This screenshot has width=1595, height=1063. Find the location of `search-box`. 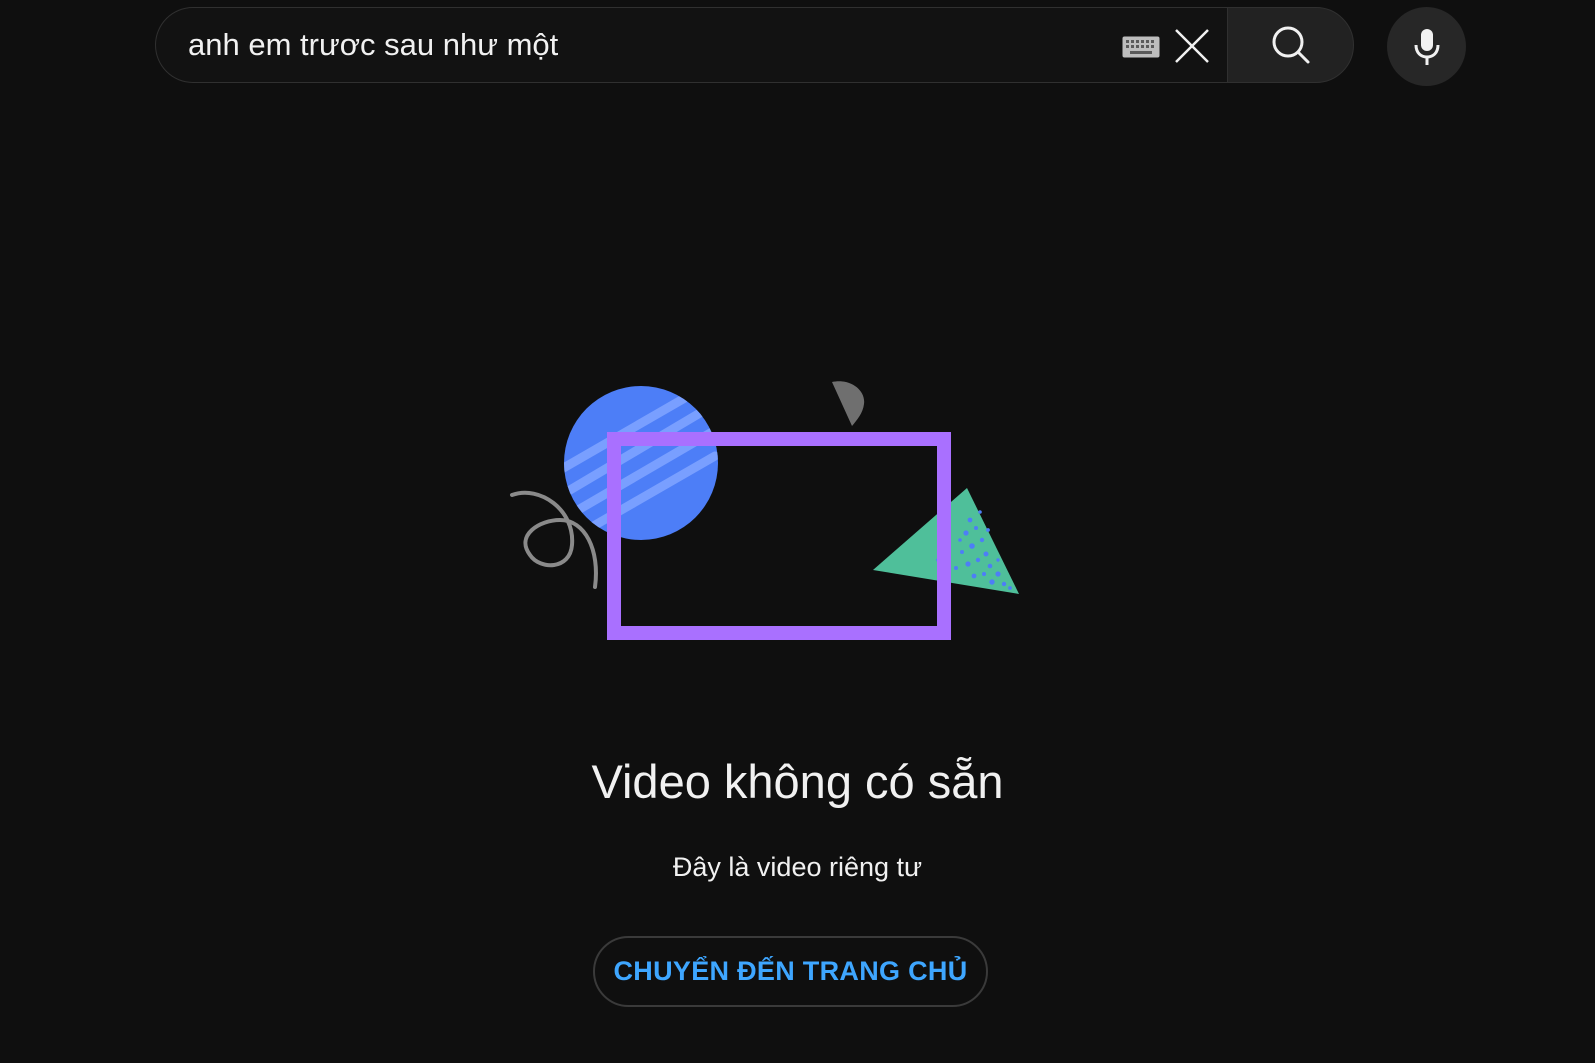

search-box is located at coordinates (691, 45).